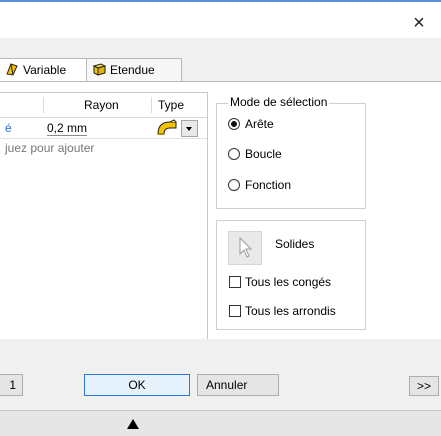 This screenshot has height=436, width=441. I want to click on tab-label: Variable, so click(45, 70).